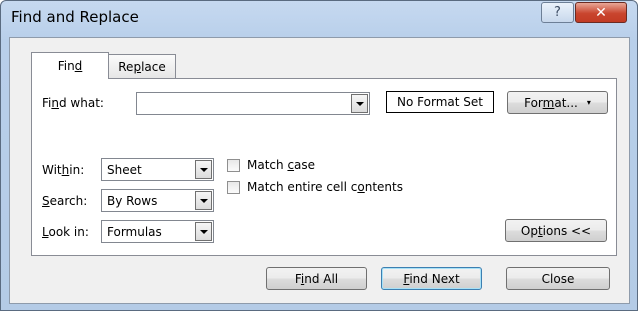 Image resolution: width=638 pixels, height=311 pixels. I want to click on tab-replace-label: Replace, so click(142, 66).